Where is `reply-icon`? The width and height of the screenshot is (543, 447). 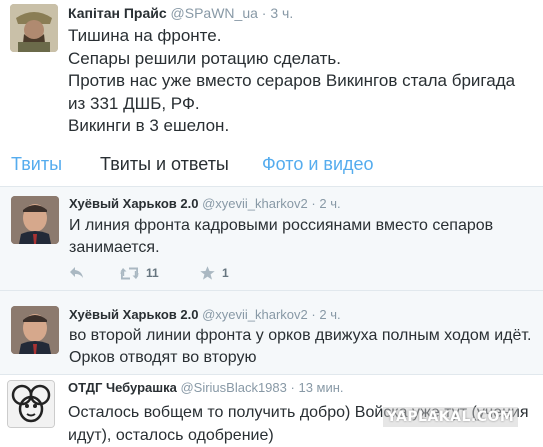
reply-icon is located at coordinates (76, 272).